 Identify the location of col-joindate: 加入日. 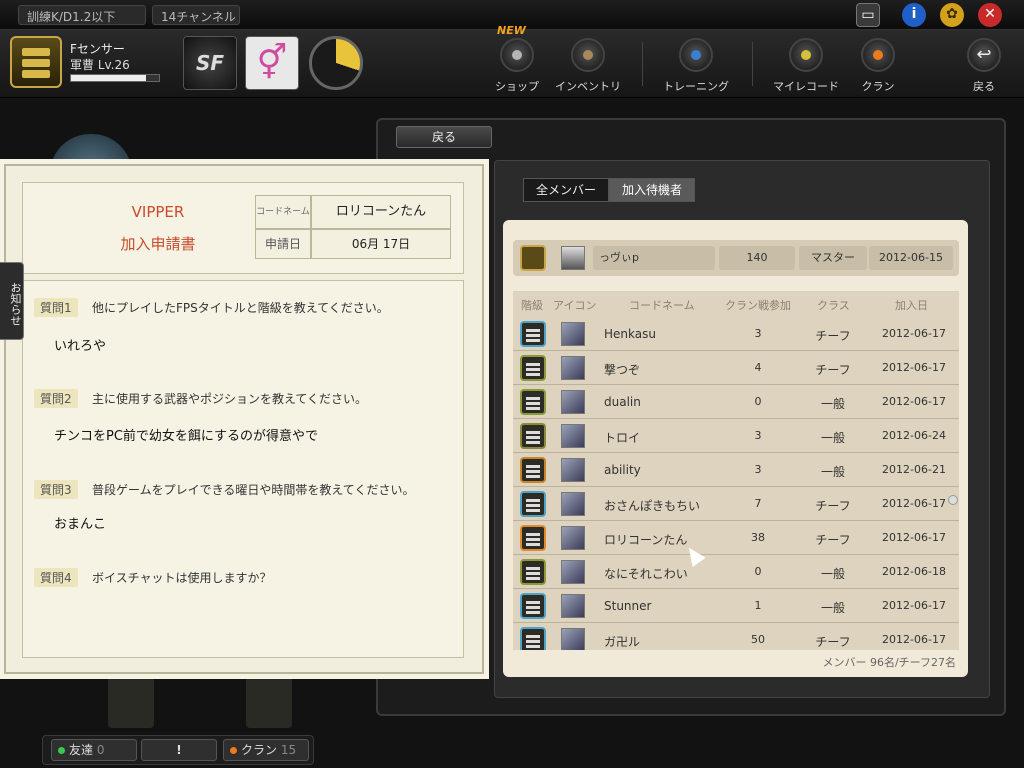
(911, 305).